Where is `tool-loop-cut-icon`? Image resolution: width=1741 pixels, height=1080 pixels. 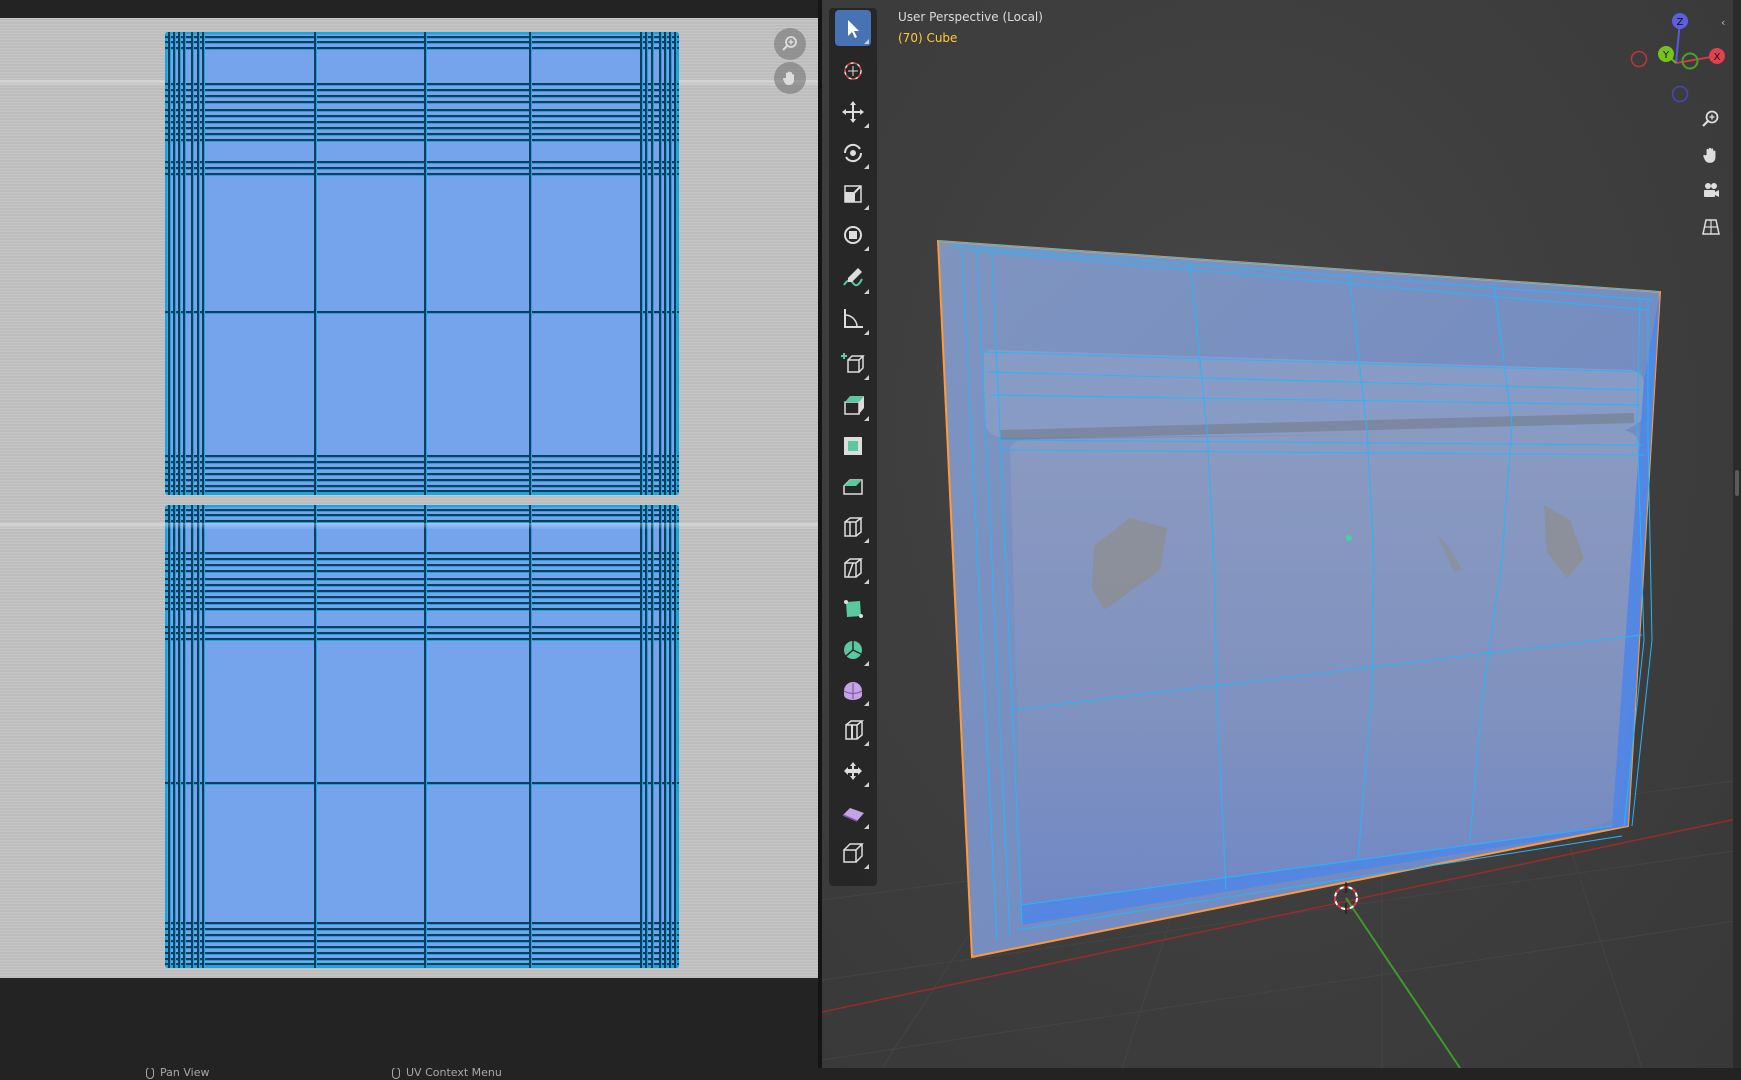 tool-loop-cut-icon is located at coordinates (853, 527).